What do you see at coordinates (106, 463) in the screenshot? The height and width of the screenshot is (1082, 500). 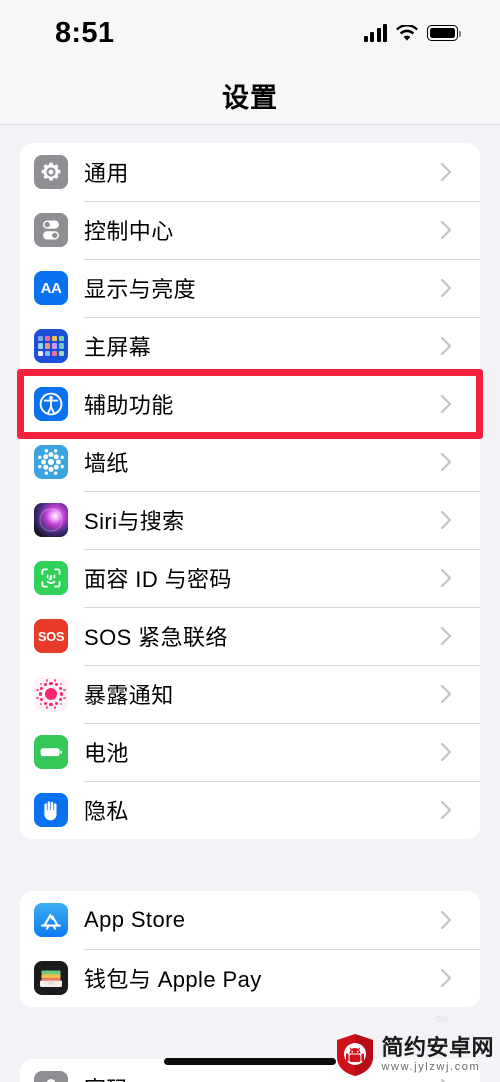 I see `settings-row-label: 墙纸` at bounding box center [106, 463].